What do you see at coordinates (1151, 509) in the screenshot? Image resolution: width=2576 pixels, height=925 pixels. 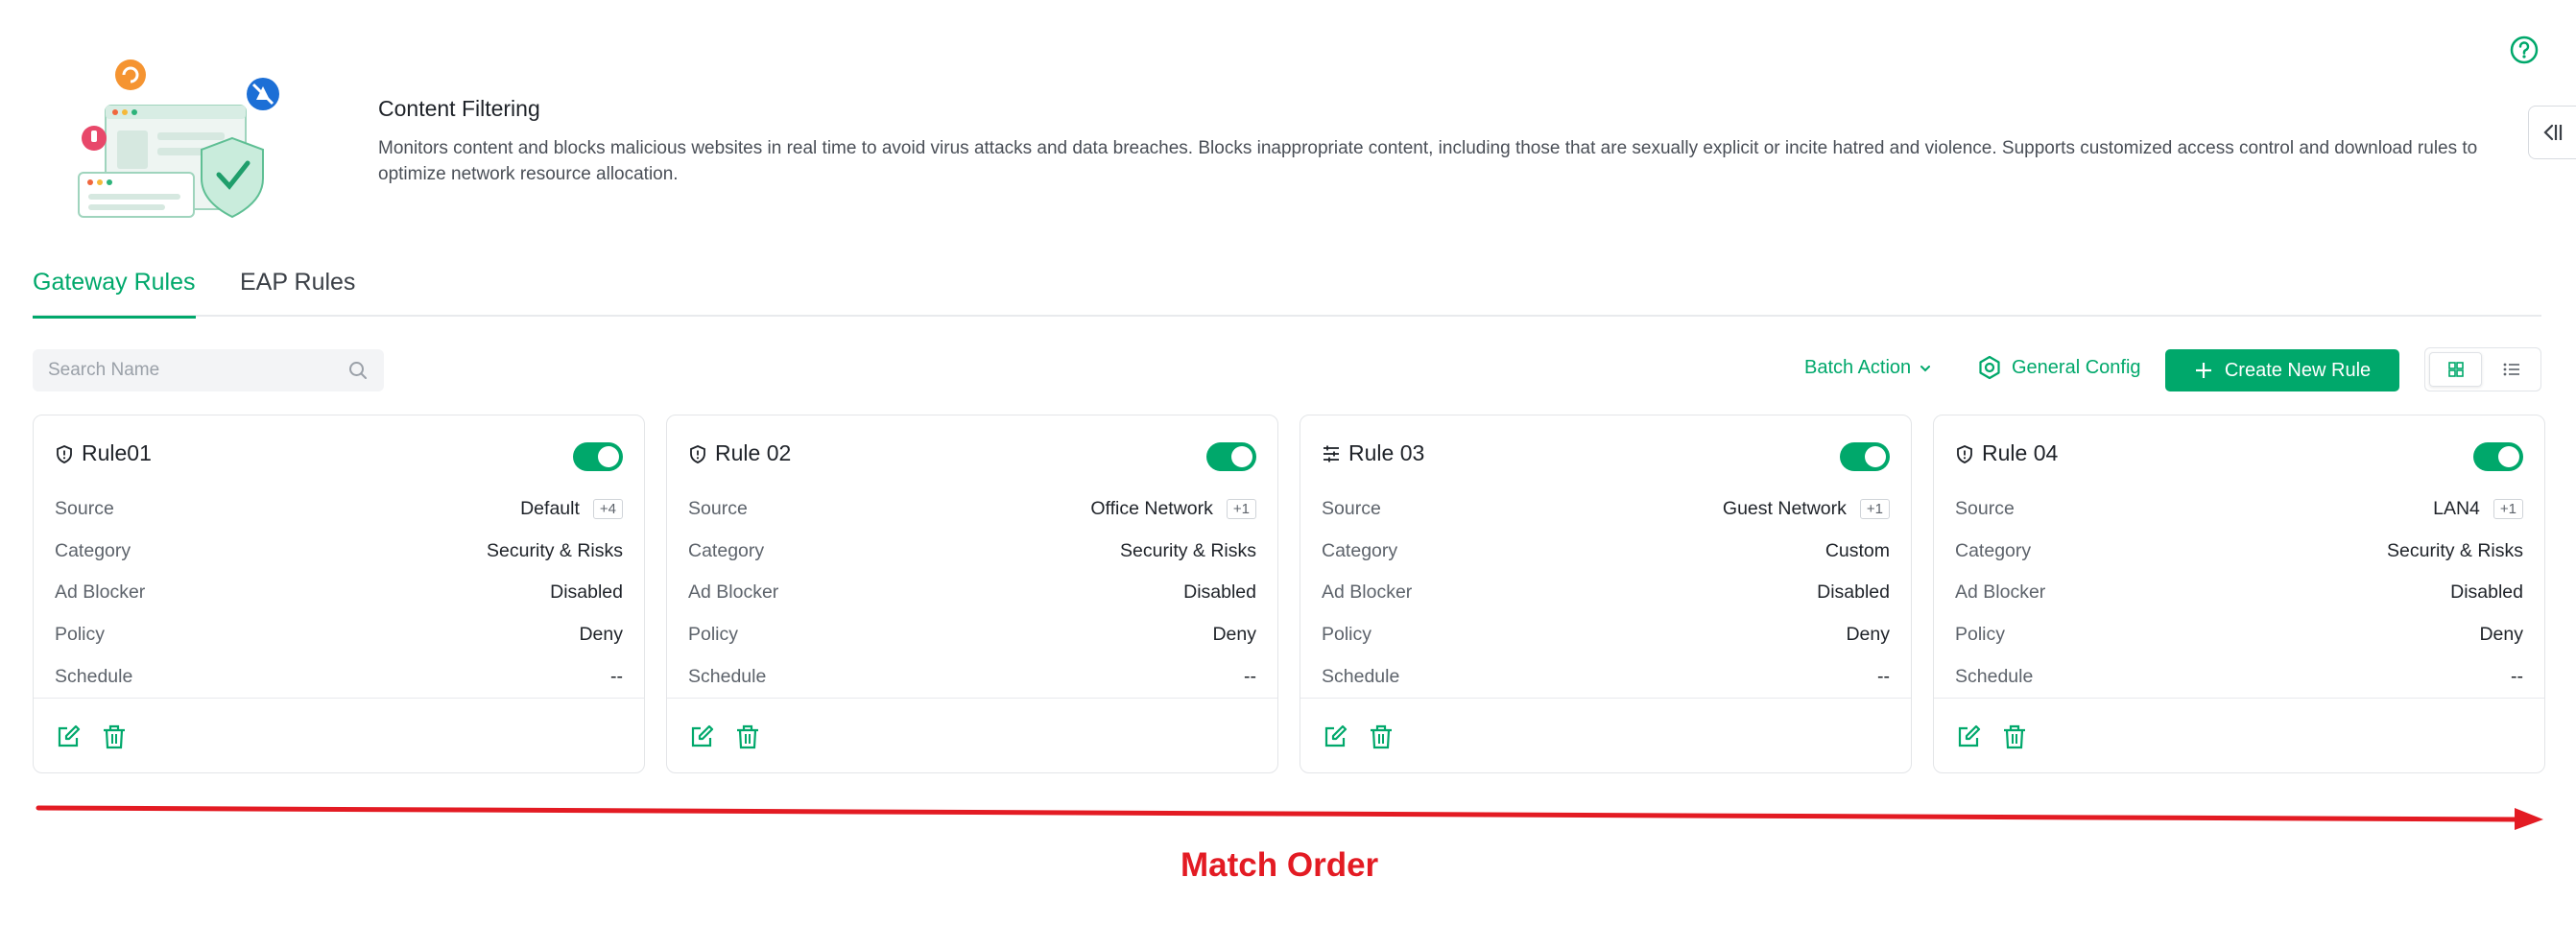 I see `field-value: Office Network` at bounding box center [1151, 509].